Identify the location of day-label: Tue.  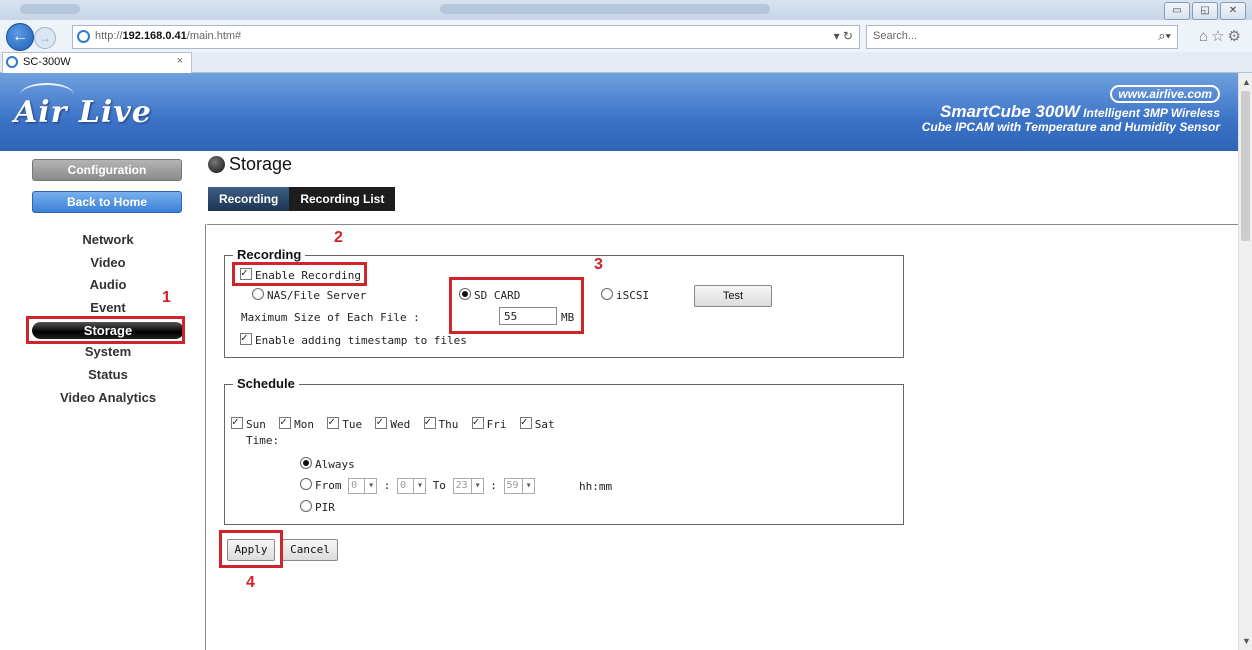
(352, 424).